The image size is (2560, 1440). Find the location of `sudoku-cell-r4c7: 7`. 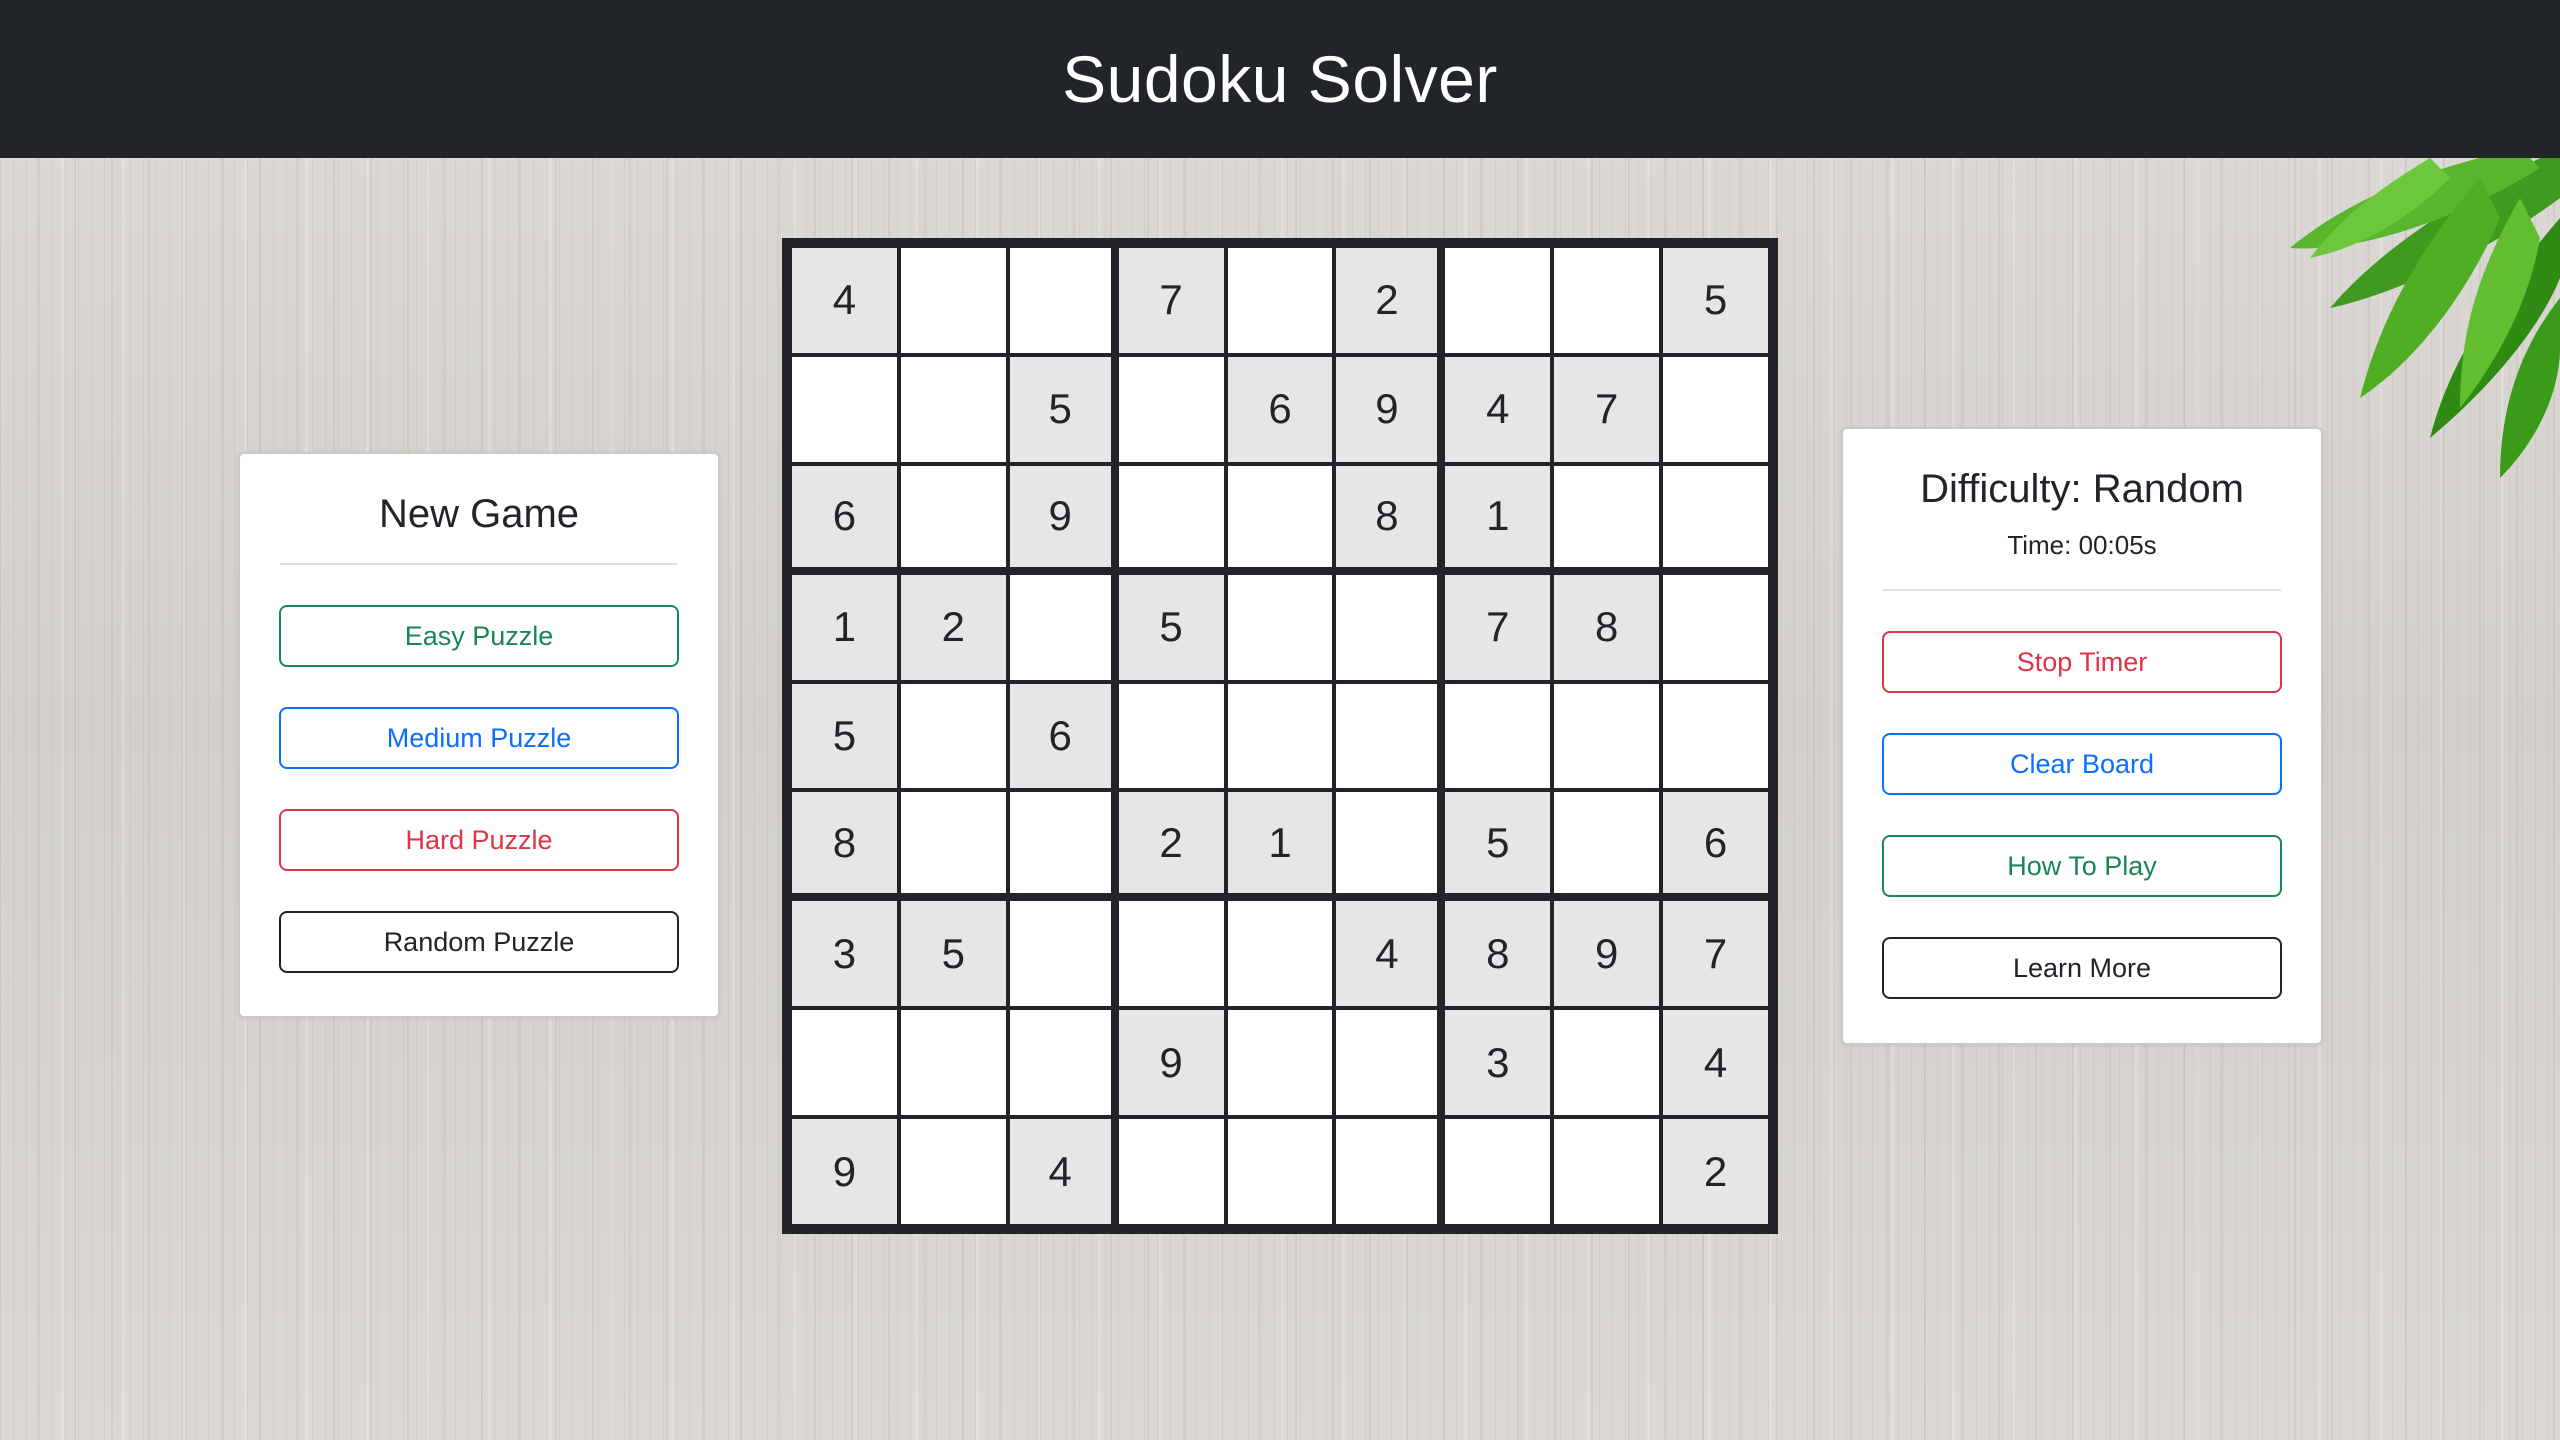

sudoku-cell-r4c7: 7 is located at coordinates (1498, 627).